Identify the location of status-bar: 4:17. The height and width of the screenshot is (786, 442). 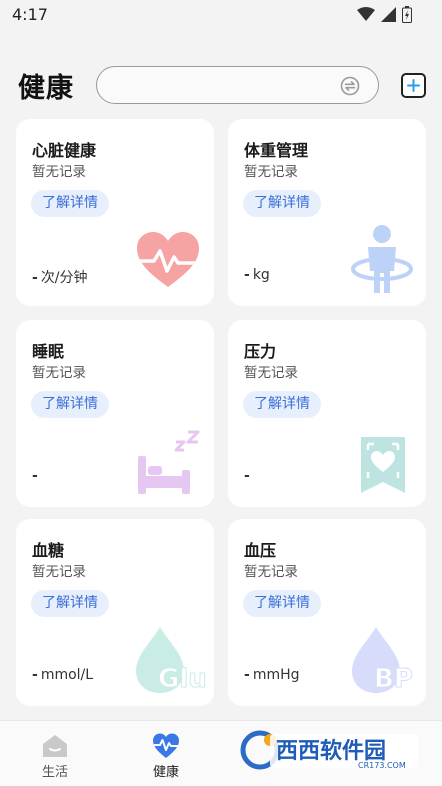
(221, 15).